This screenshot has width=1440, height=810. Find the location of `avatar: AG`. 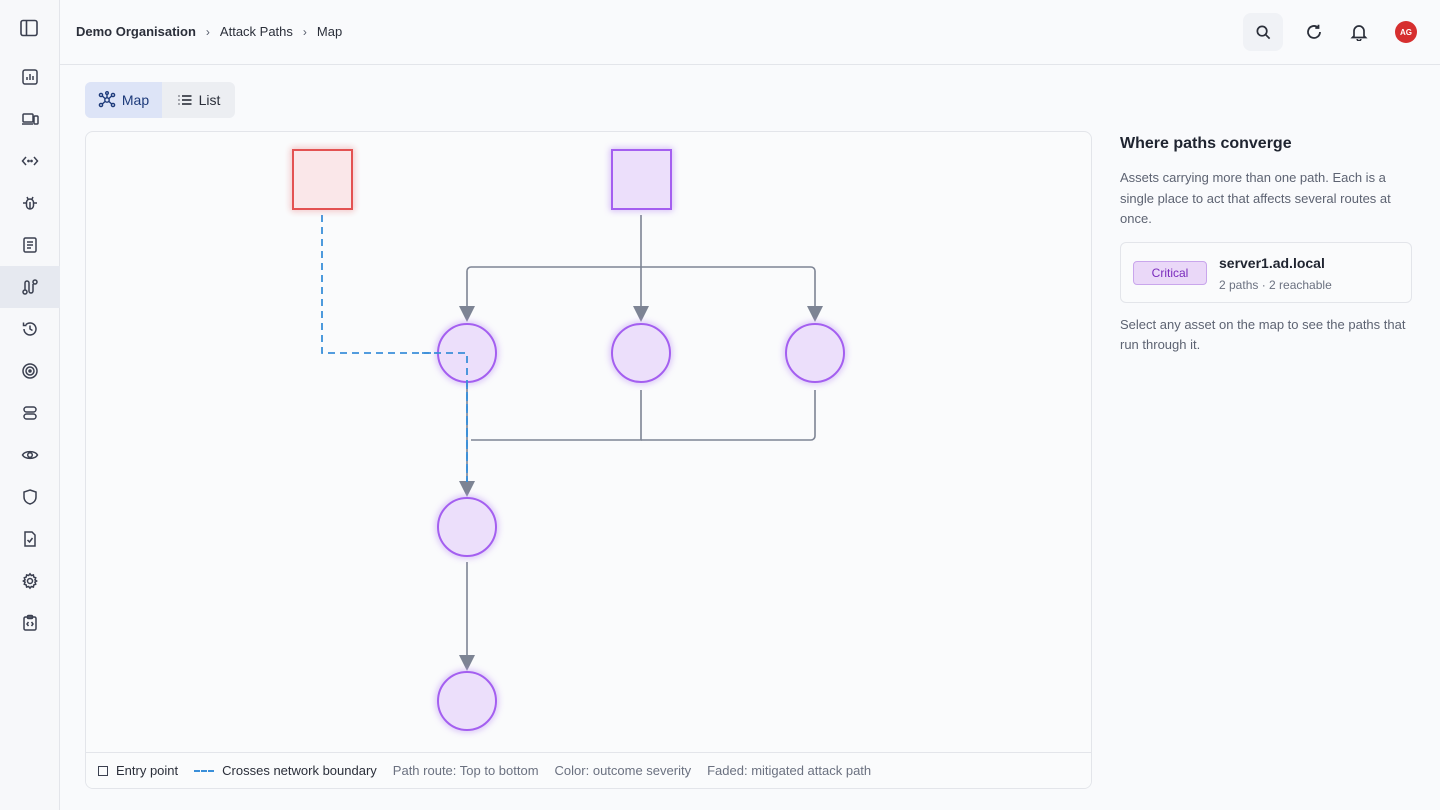

avatar: AG is located at coordinates (1406, 32).